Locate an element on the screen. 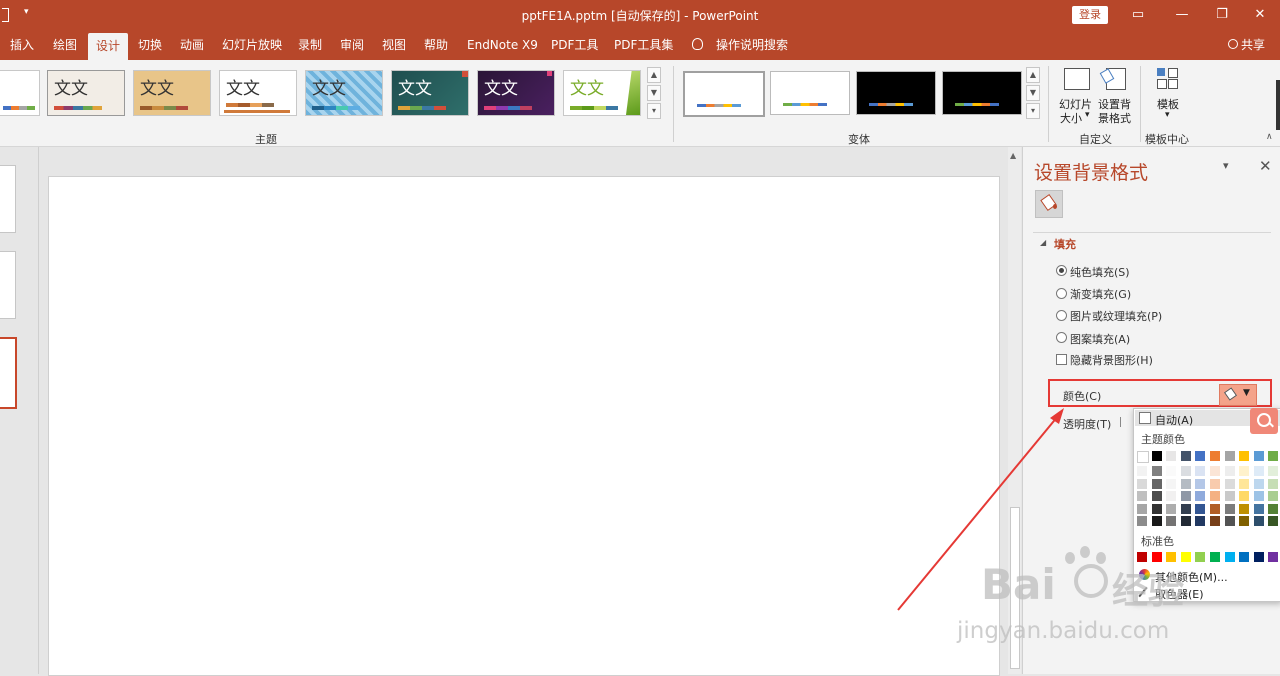 Image resolution: width=1280 pixels, height=676 pixels. tab-endnote: EndNote X9 is located at coordinates (502, 45).